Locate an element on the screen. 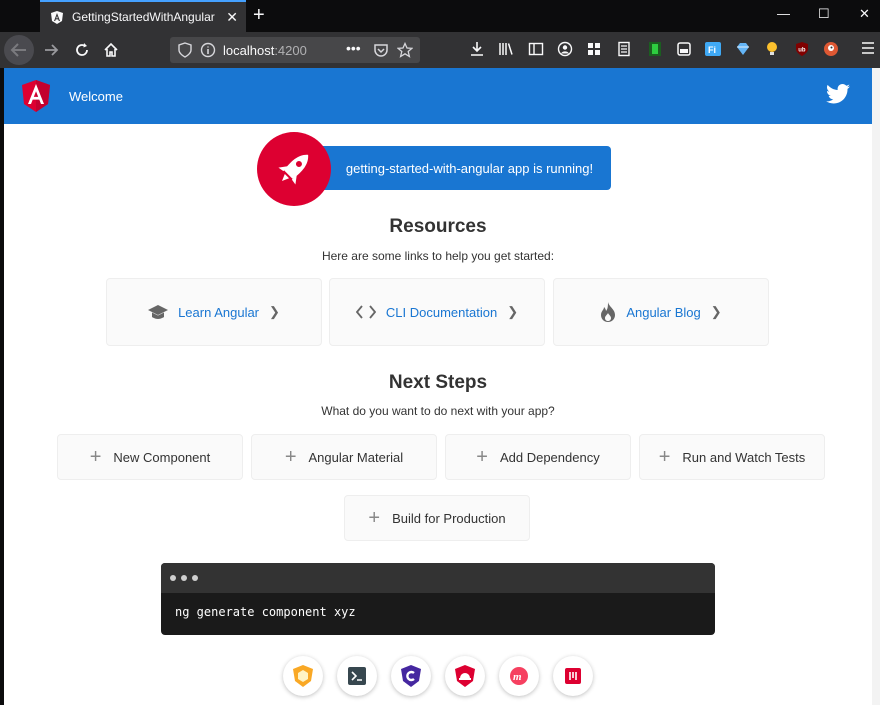 The width and height of the screenshot is (880, 705). url-text: localhost:4200 is located at coordinates (265, 50).